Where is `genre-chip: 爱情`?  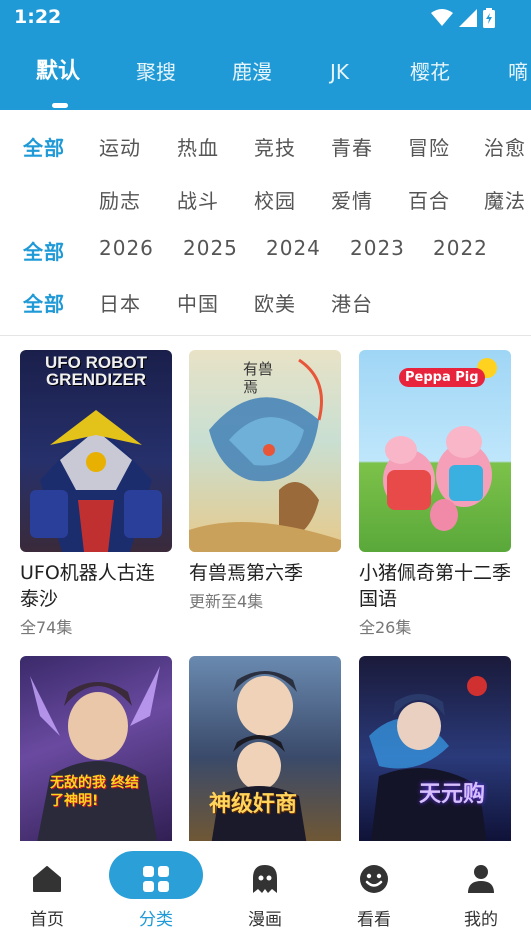 genre-chip: 爱情 is located at coordinates (352, 199).